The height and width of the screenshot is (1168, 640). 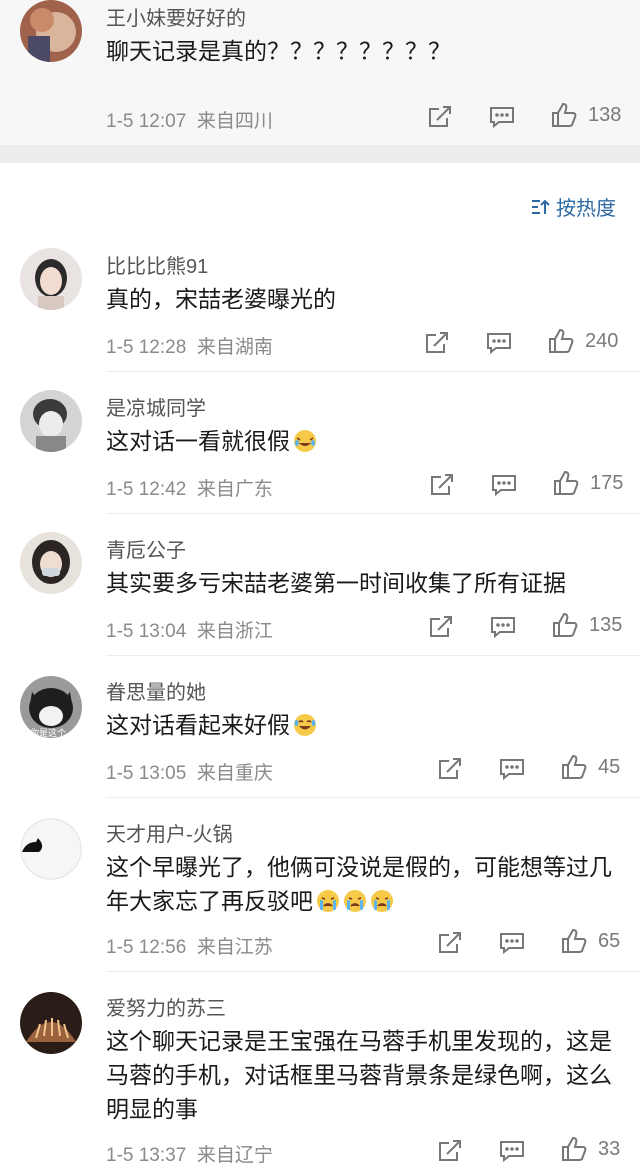 I want to click on sort-button: 按热度, so click(x=573, y=206).